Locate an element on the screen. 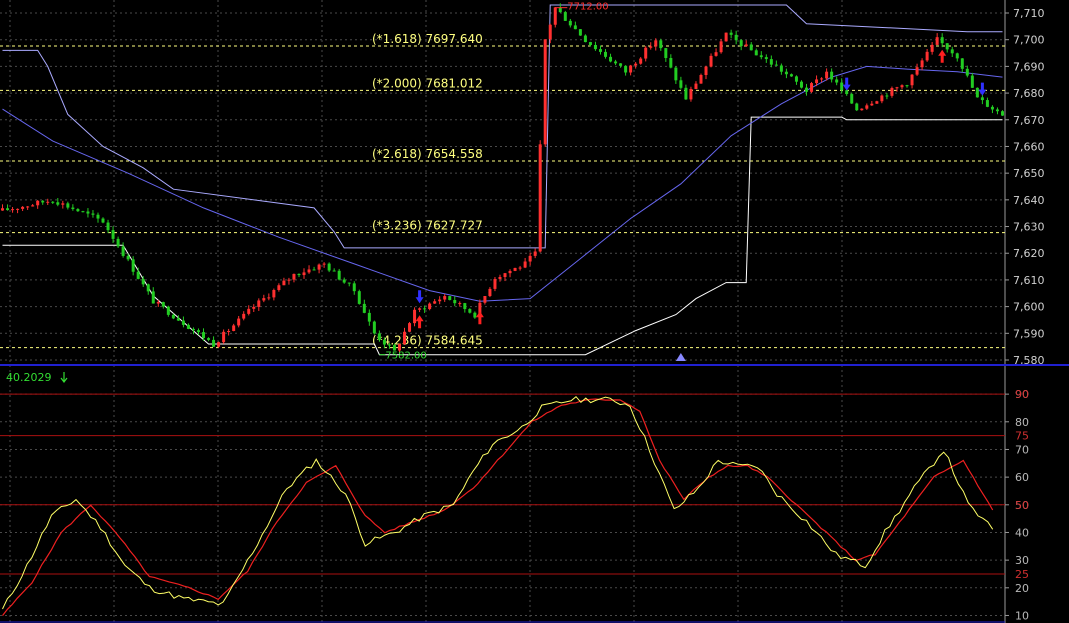 The width and height of the screenshot is (1069, 623). oscillator-reference-label: 75 is located at coordinates (1022, 436).